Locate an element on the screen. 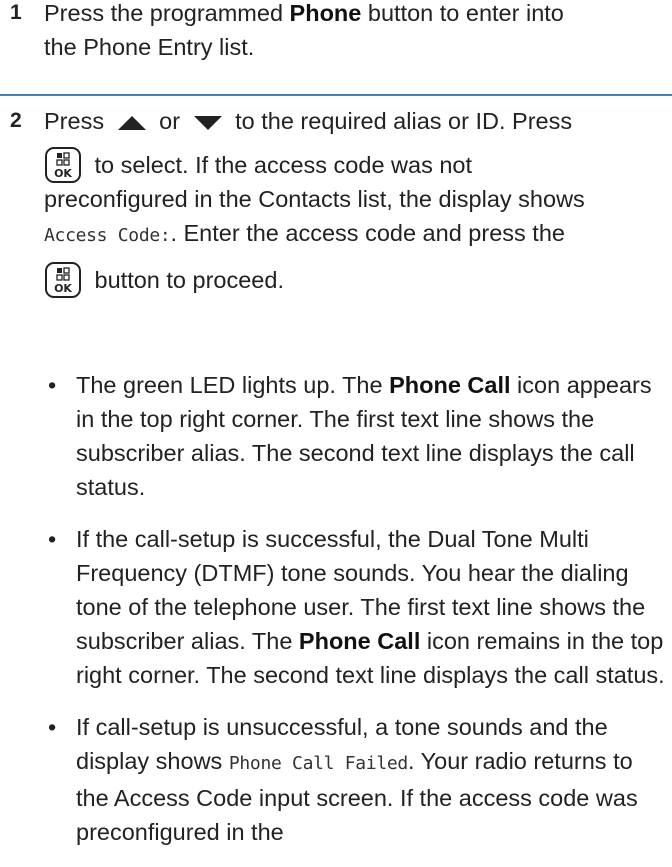 The image size is (672, 867). step-2-p1-or: or is located at coordinates (169, 121).